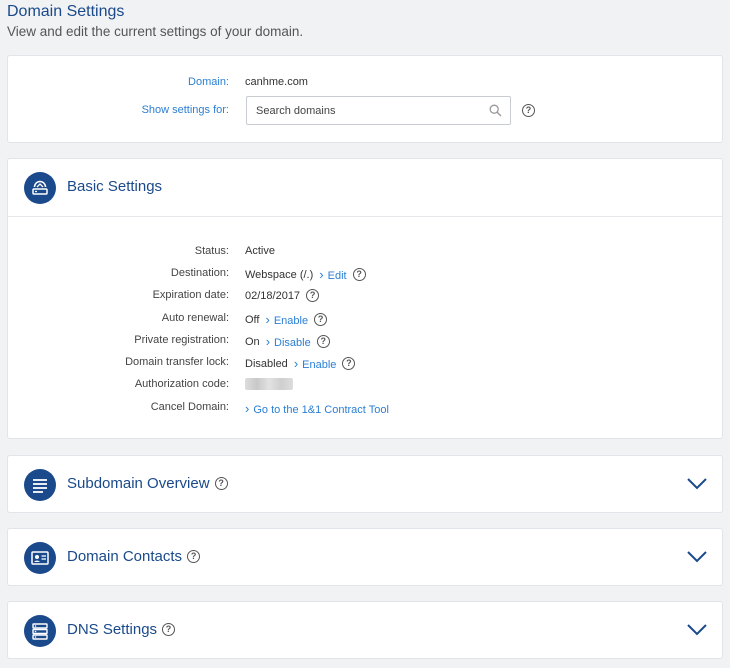 The height and width of the screenshot is (668, 730). Describe the element at coordinates (134, 556) in the screenshot. I see `domain-contacts-title: Domain Contacts?` at that location.